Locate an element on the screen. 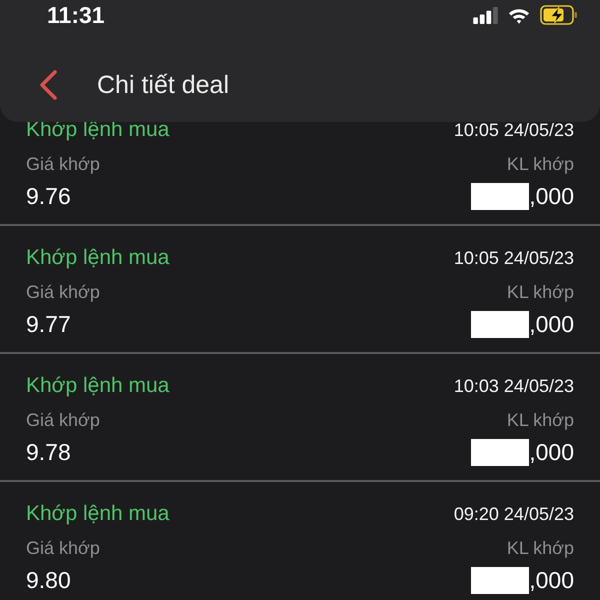 The height and width of the screenshot is (600, 600). back-icon is located at coordinates (48, 85).